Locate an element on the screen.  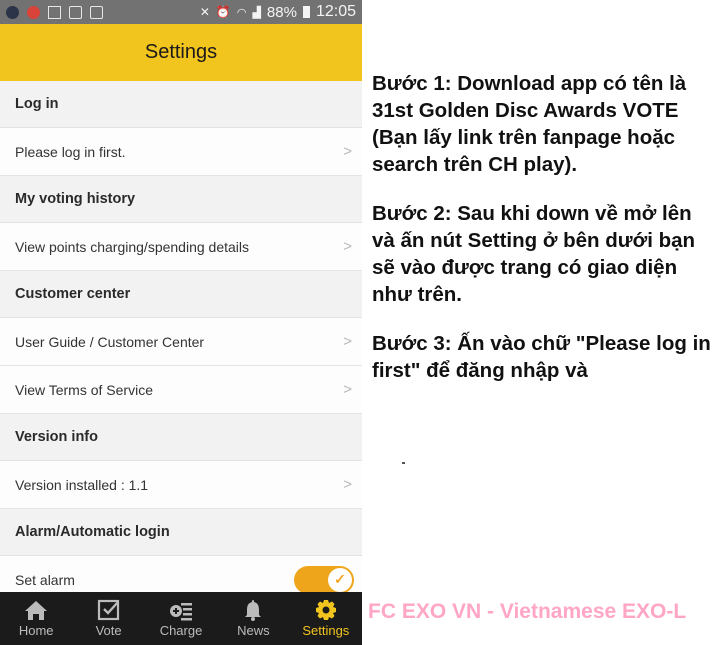
tab-settings: Settings is located at coordinates (326, 618).